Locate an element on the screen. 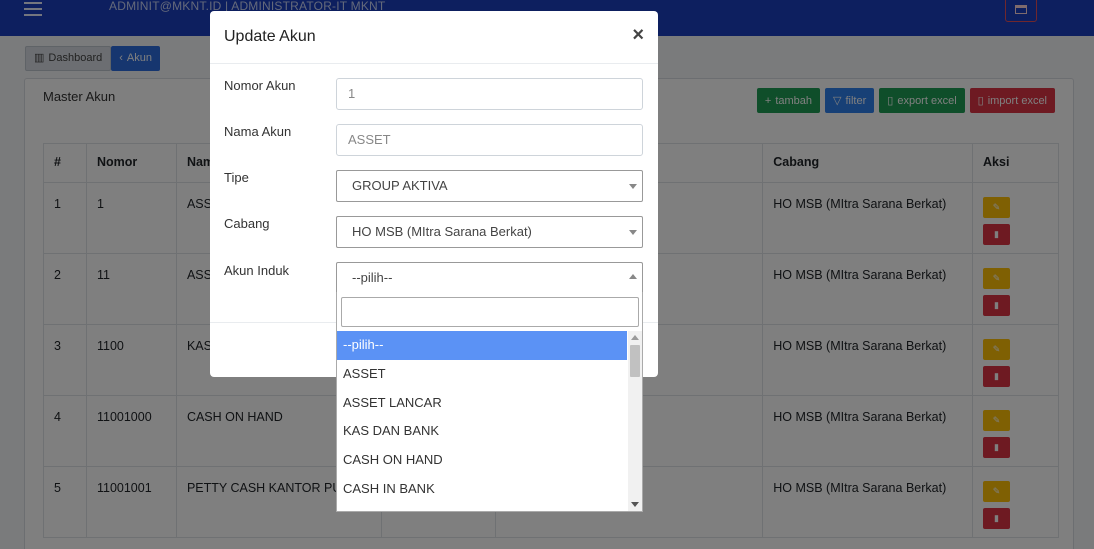 Image resolution: width=1094 pixels, height=549 pixels. akun-induk-select: --pilih-- is located at coordinates (489, 278).